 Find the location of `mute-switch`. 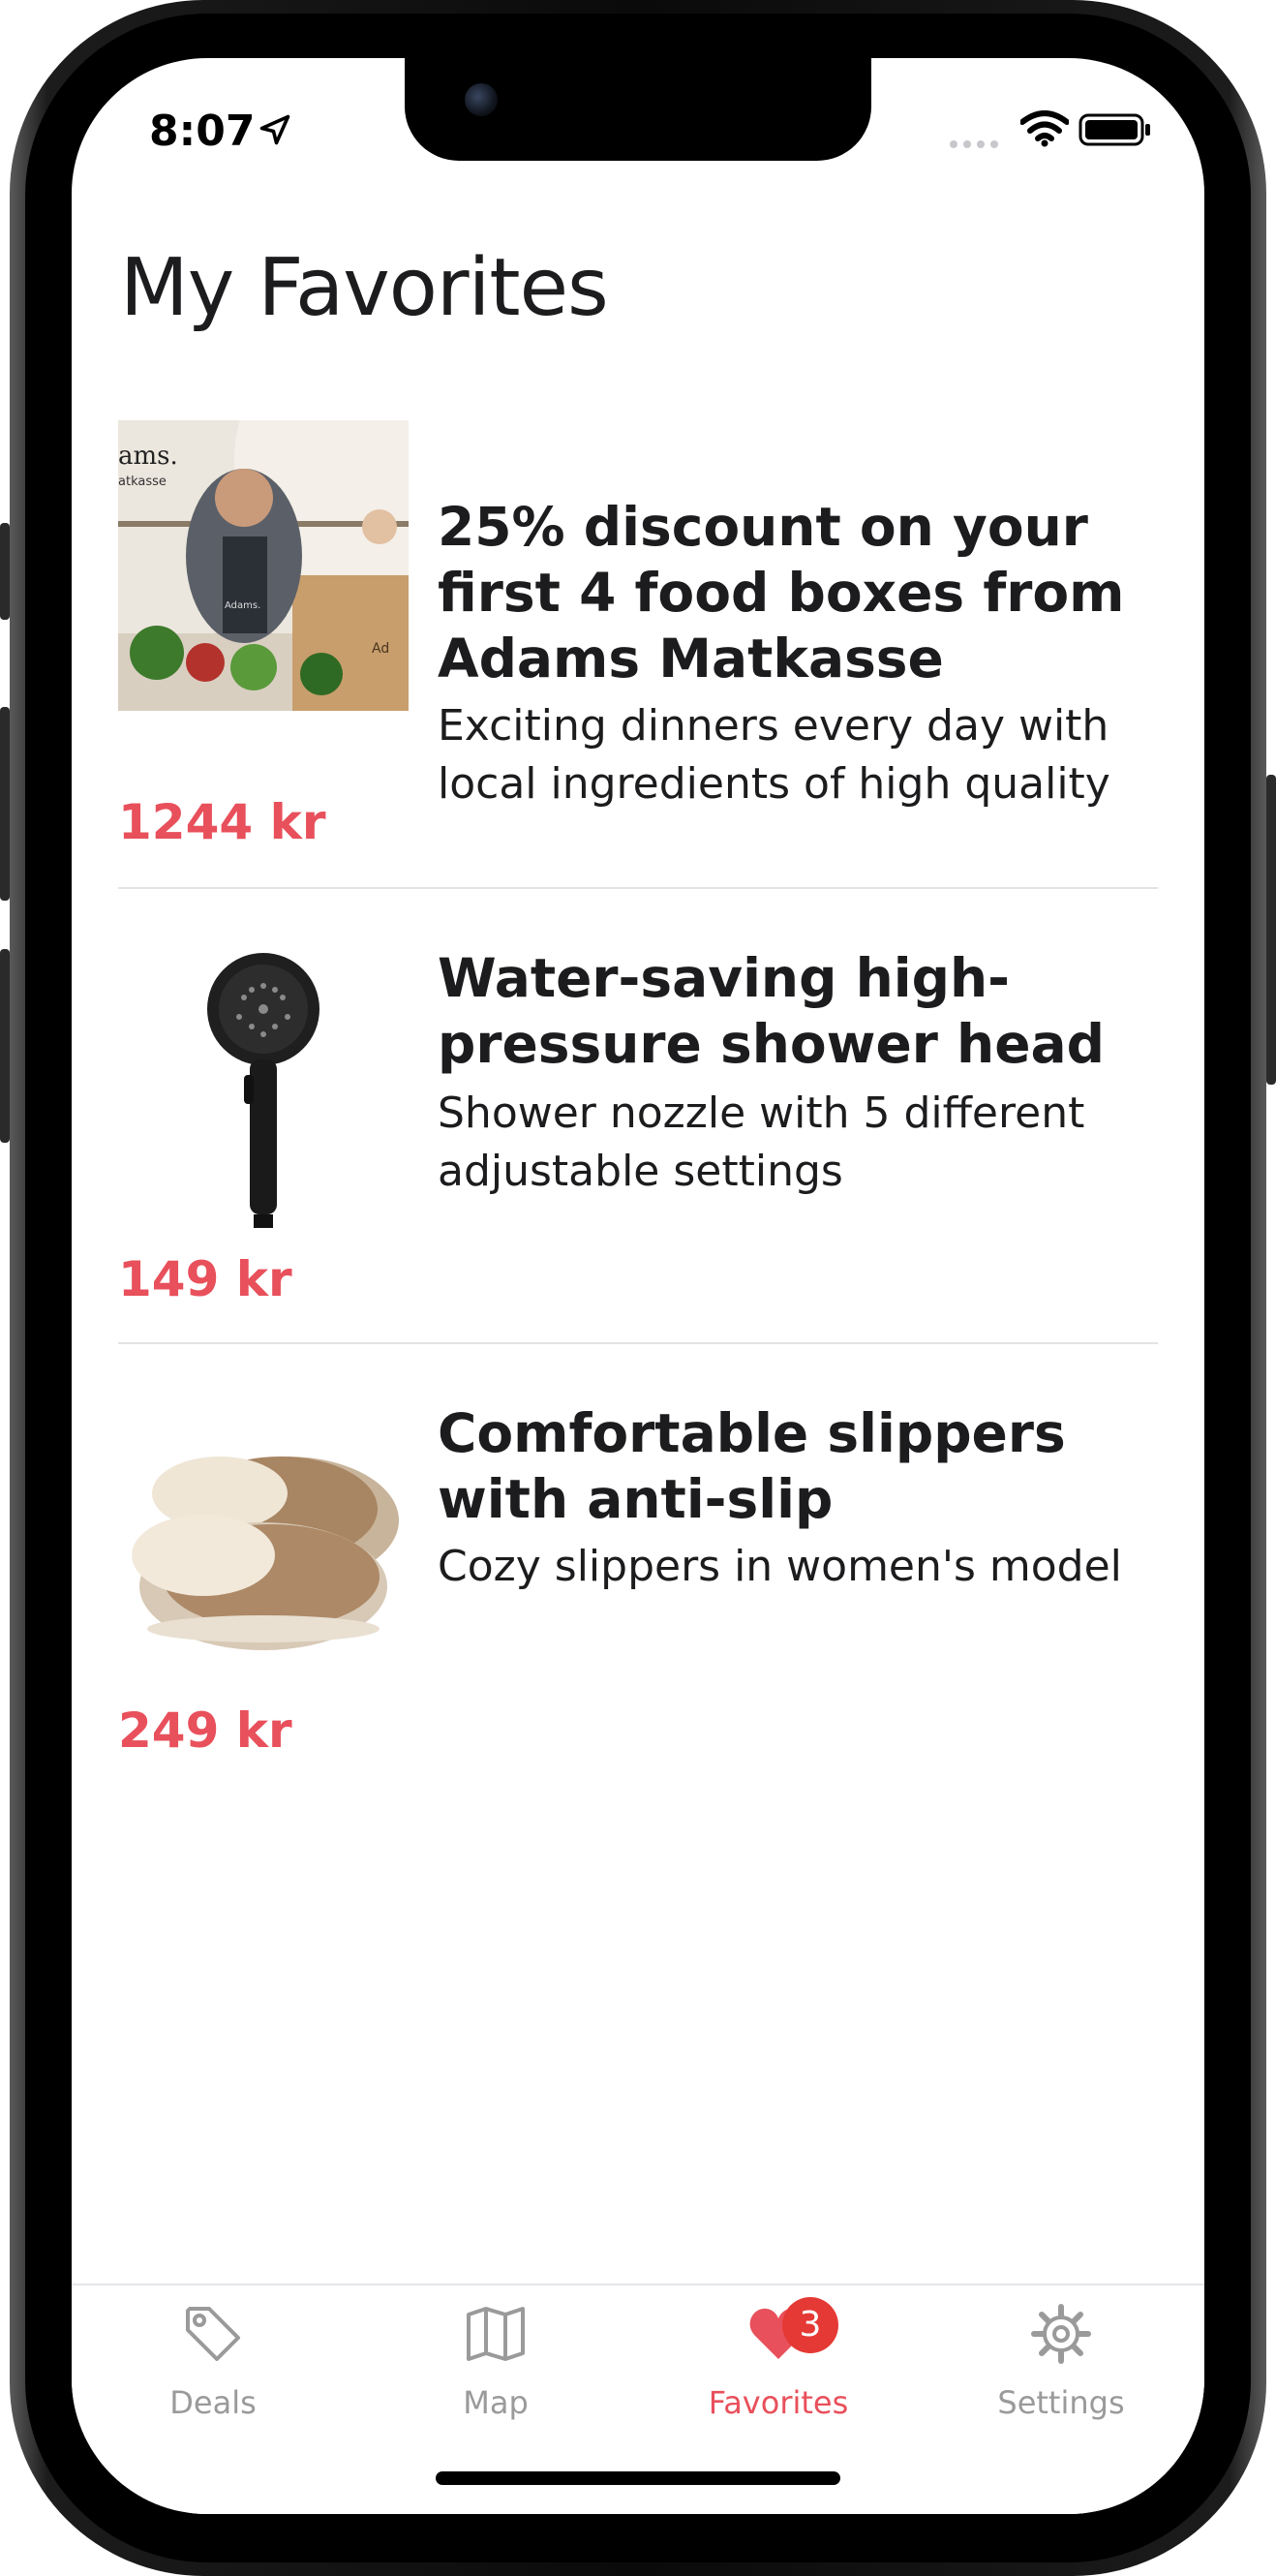

mute-switch is located at coordinates (5, 571).